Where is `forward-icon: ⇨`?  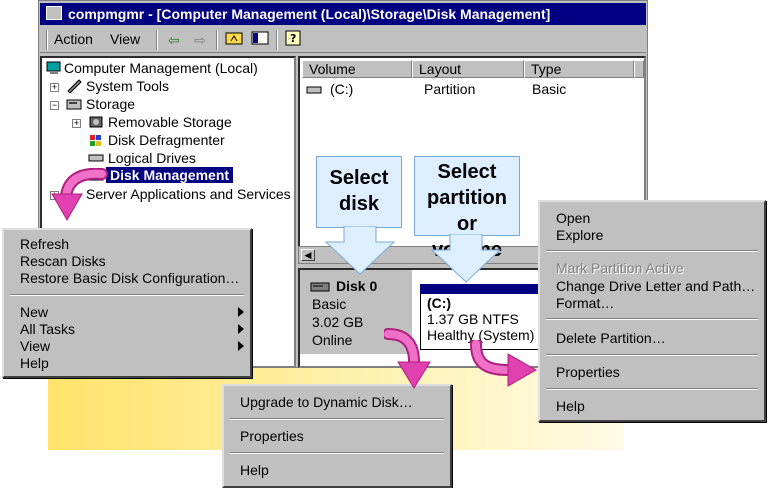
forward-icon: ⇨ is located at coordinates (200, 40).